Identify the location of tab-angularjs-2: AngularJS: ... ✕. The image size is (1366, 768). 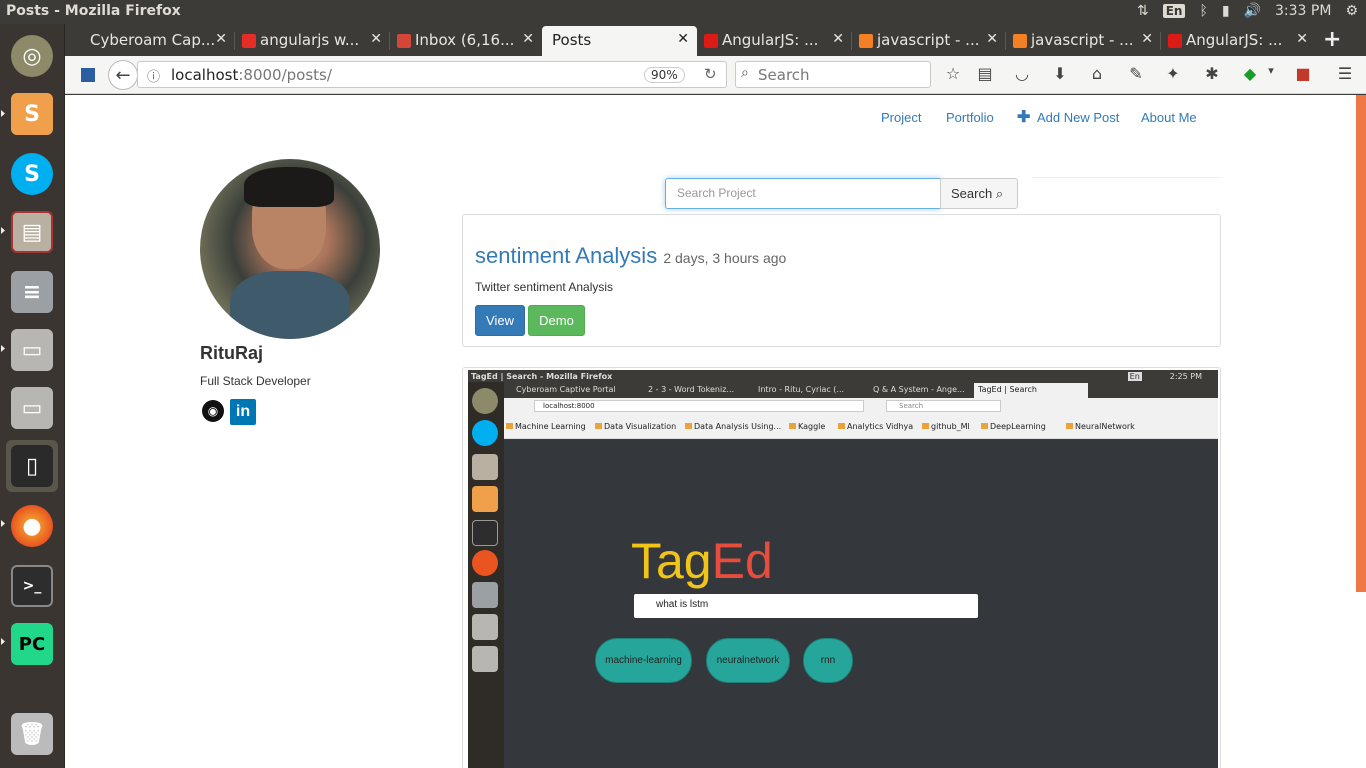
(1238, 41).